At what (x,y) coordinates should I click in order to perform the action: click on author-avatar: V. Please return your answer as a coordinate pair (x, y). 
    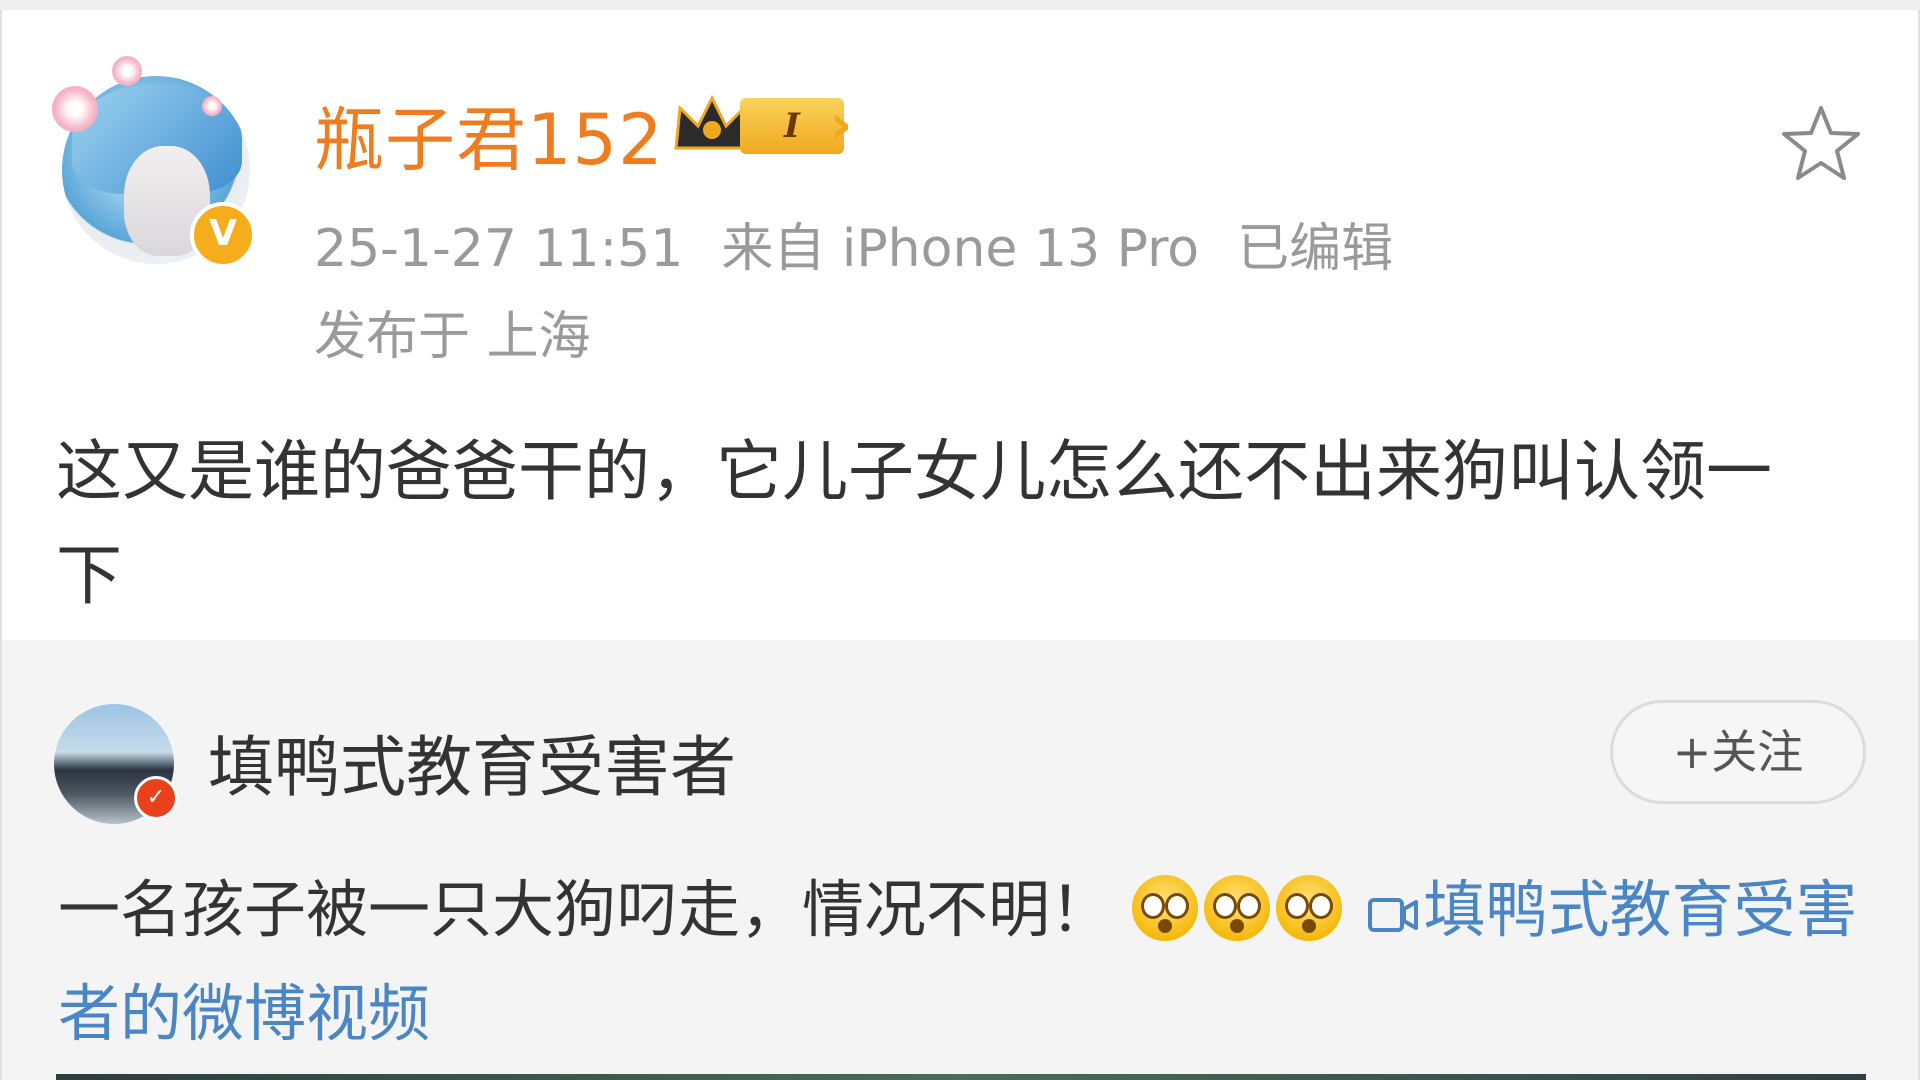
    Looking at the image, I should click on (154, 166).